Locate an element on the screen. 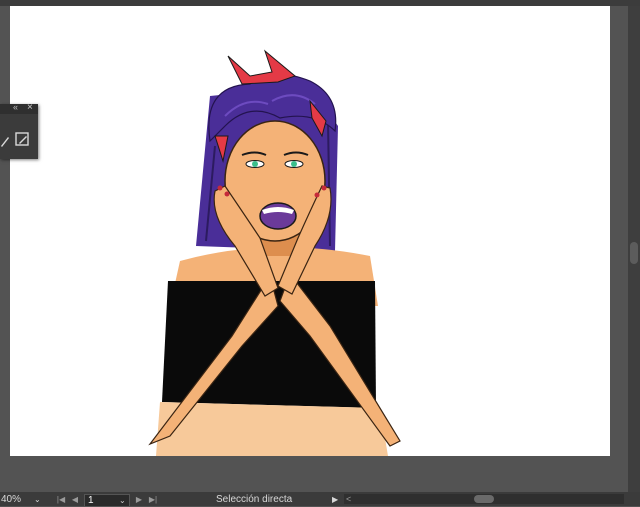  artboard-number-value: 1 is located at coordinates (91, 500).